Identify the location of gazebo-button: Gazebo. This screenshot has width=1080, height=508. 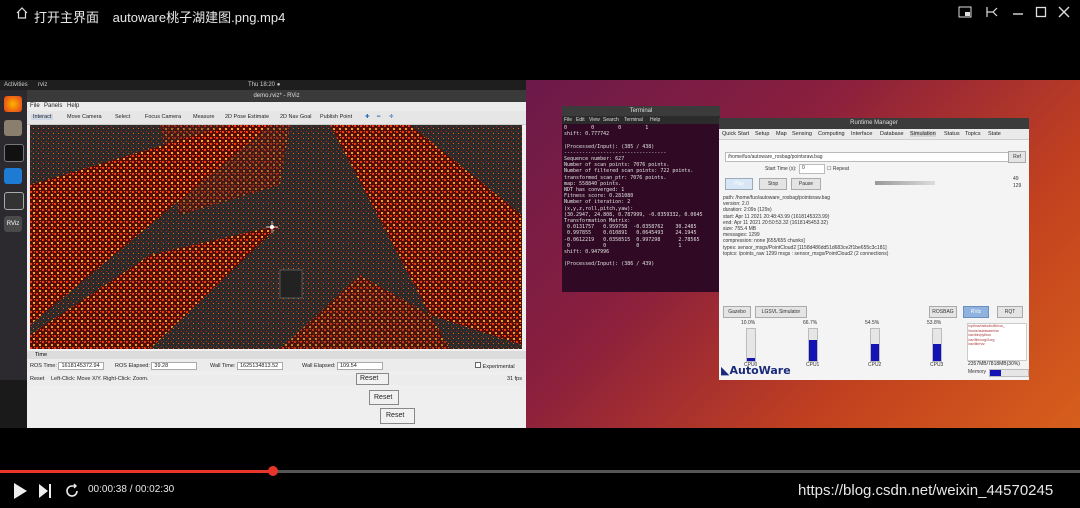
(737, 312).